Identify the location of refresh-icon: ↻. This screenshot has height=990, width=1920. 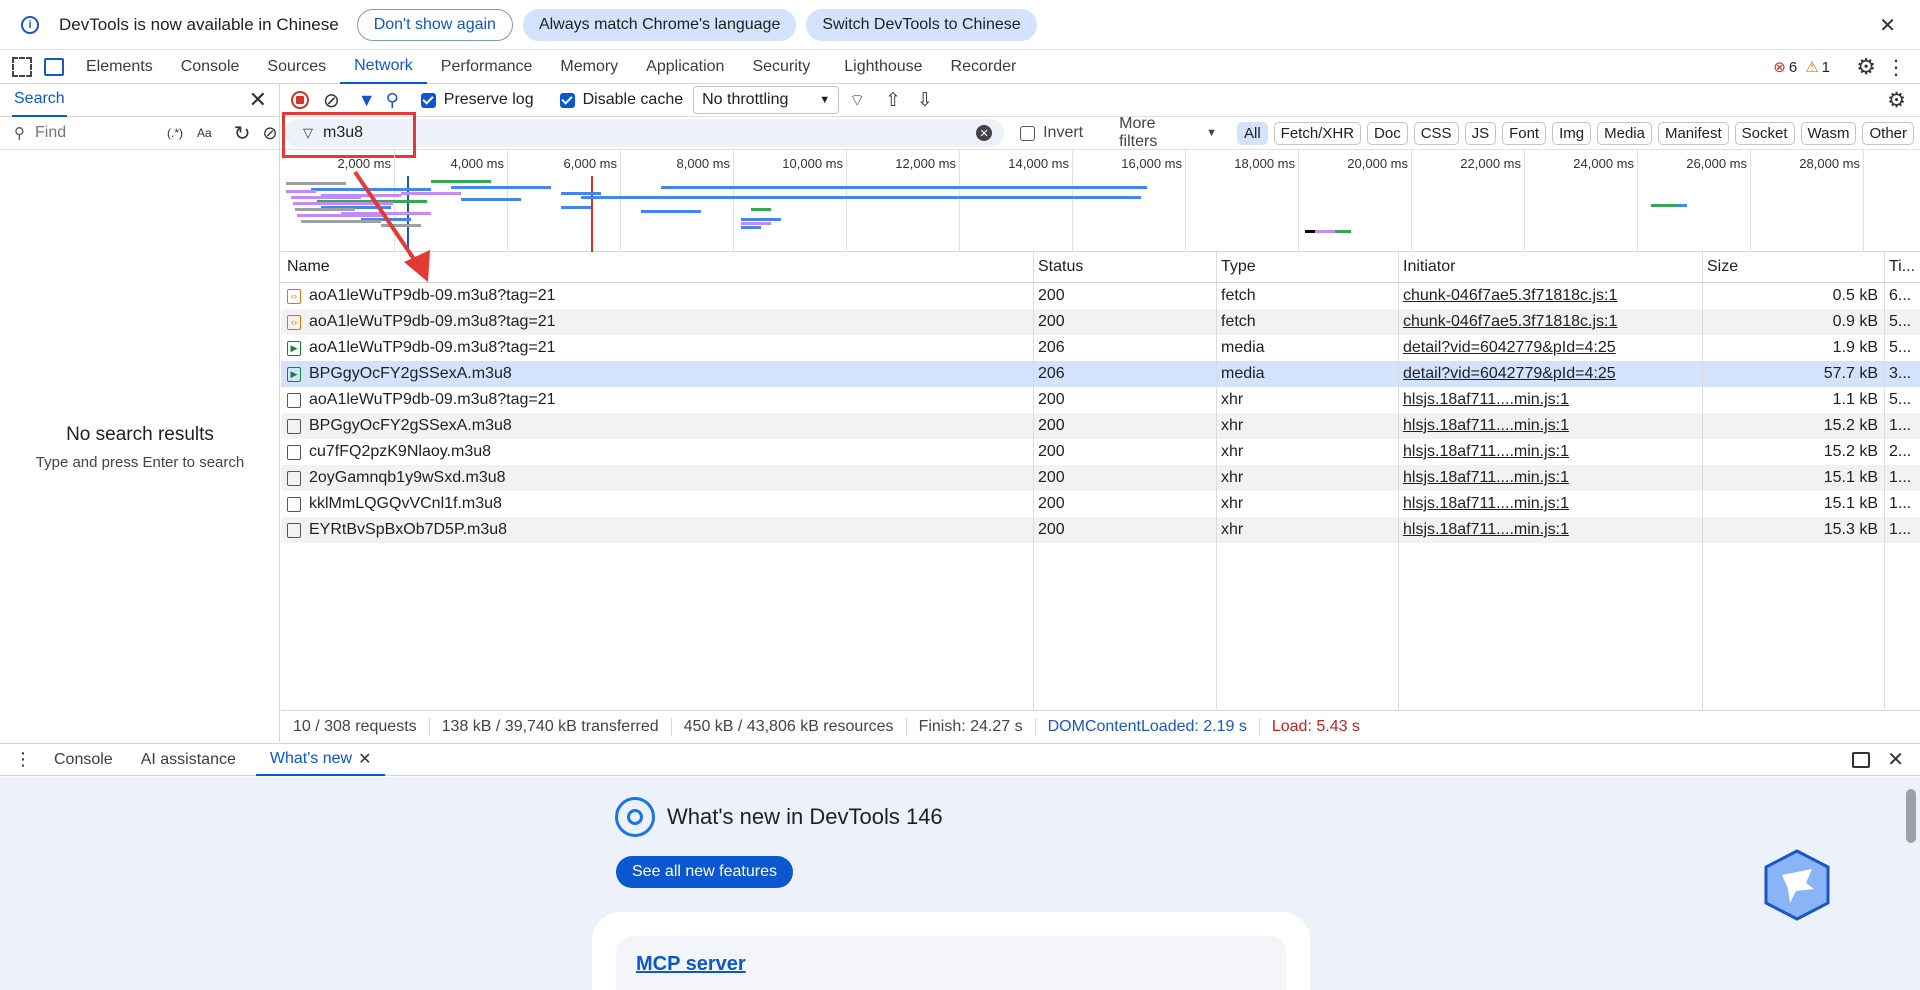
(242, 133).